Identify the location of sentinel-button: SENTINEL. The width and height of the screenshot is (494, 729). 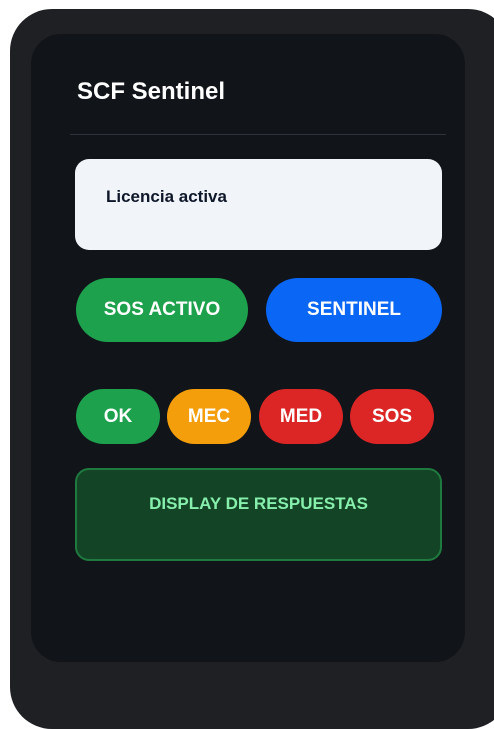
(354, 310).